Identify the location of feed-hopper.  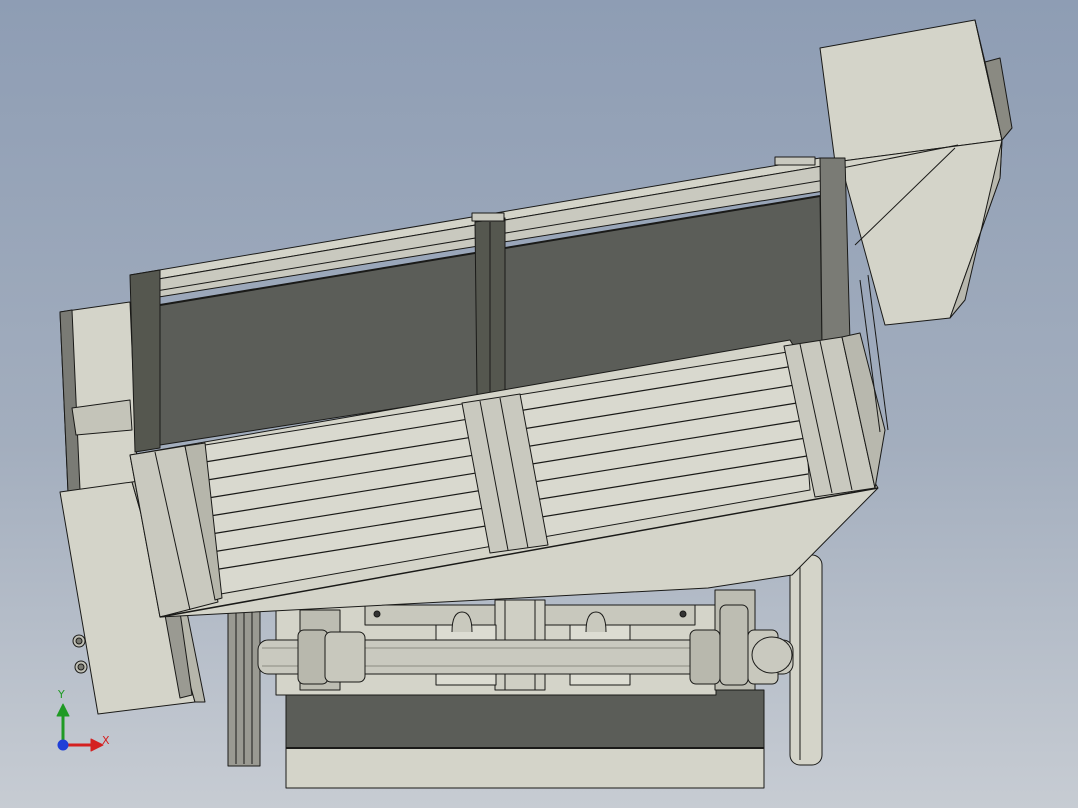
(916, 172).